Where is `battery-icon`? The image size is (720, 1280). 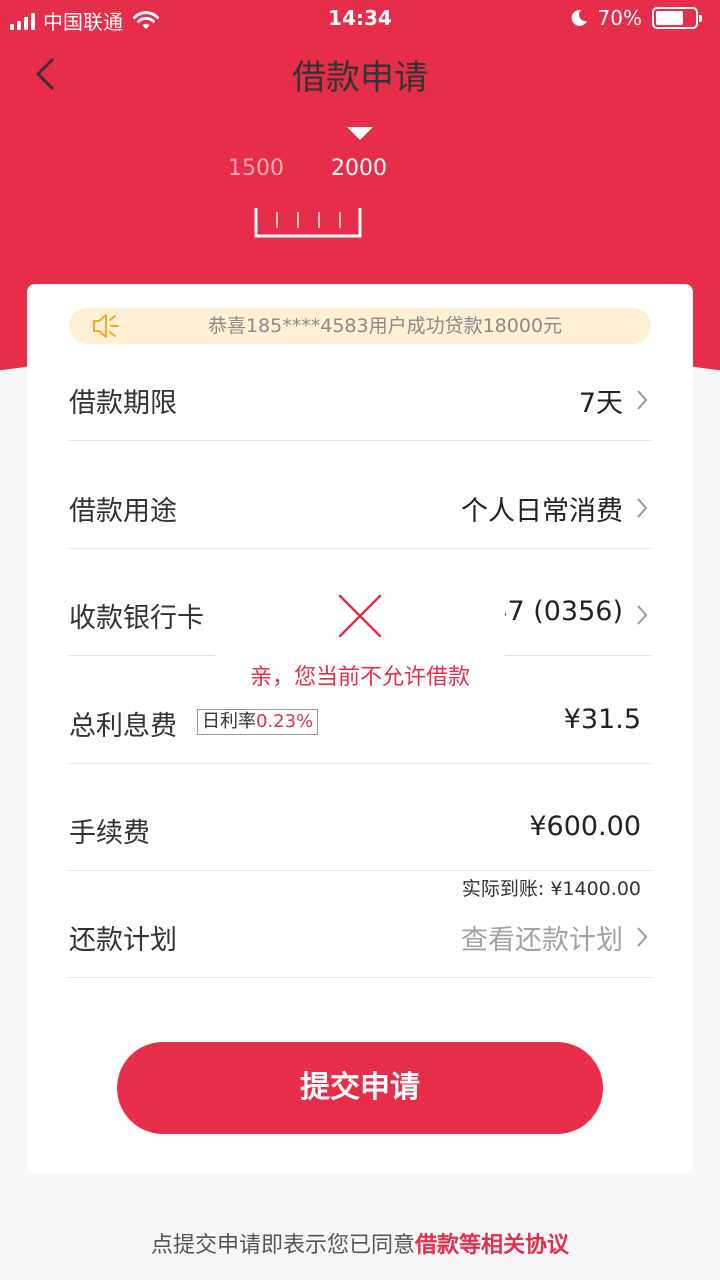
battery-icon is located at coordinates (677, 18).